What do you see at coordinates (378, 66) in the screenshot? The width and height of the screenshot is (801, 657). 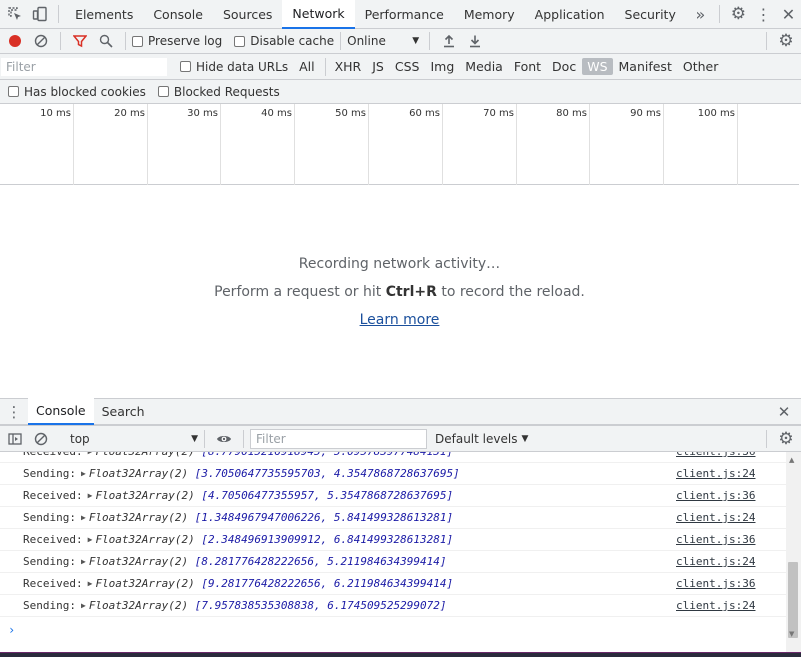 I see `type-js: JS` at bounding box center [378, 66].